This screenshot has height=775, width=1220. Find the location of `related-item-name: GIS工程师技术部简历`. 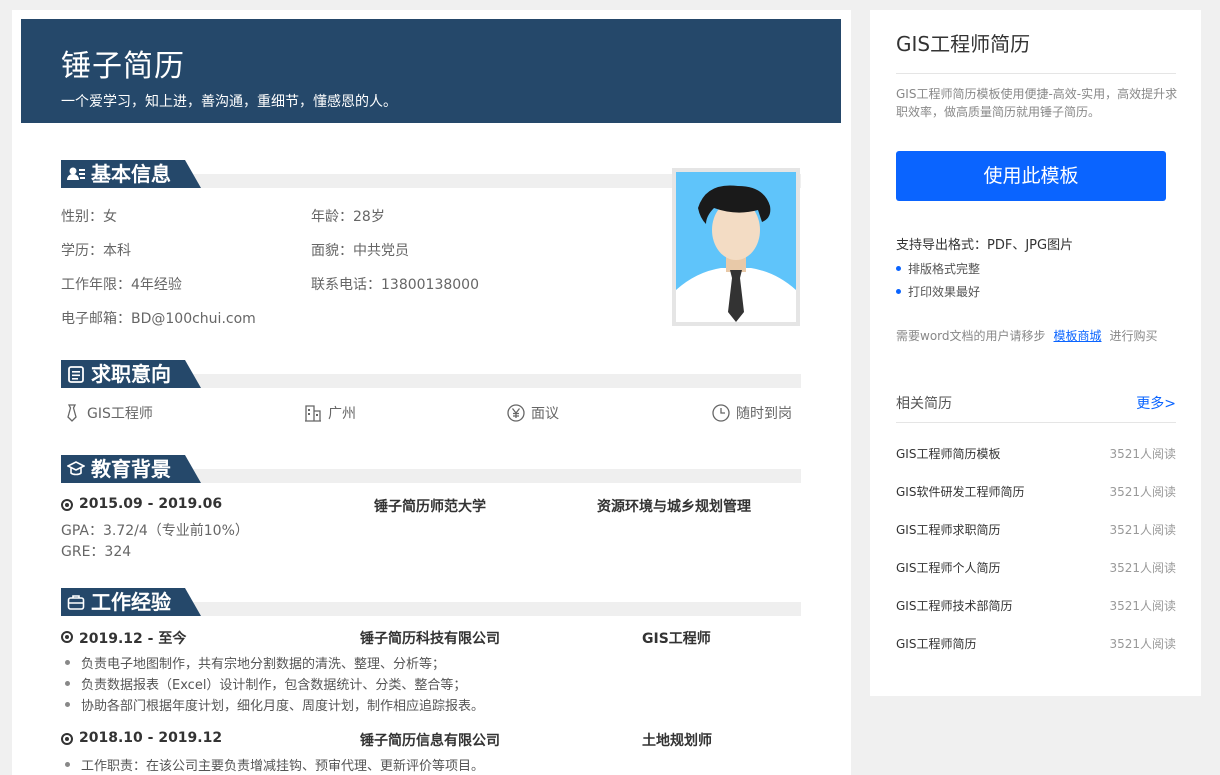

related-item-name: GIS工程师技术部简历 is located at coordinates (954, 605).